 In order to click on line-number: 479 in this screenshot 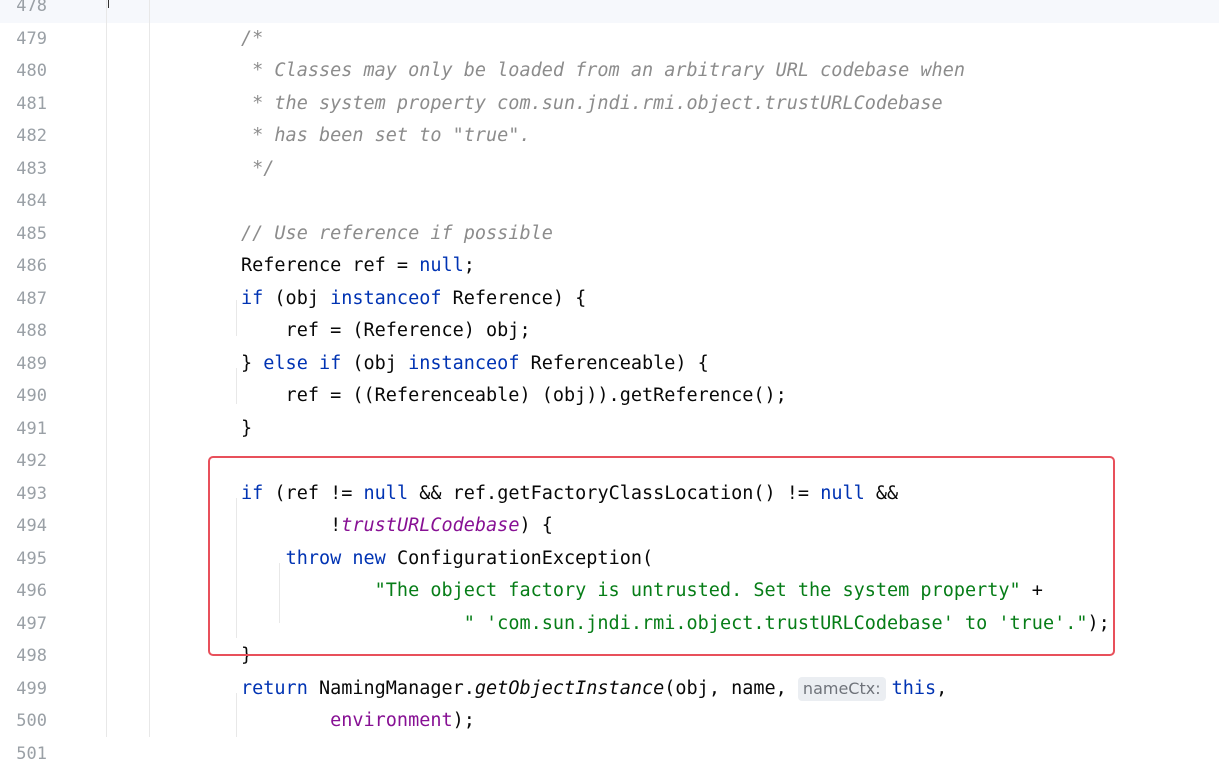, I will do `click(23, 39)`.